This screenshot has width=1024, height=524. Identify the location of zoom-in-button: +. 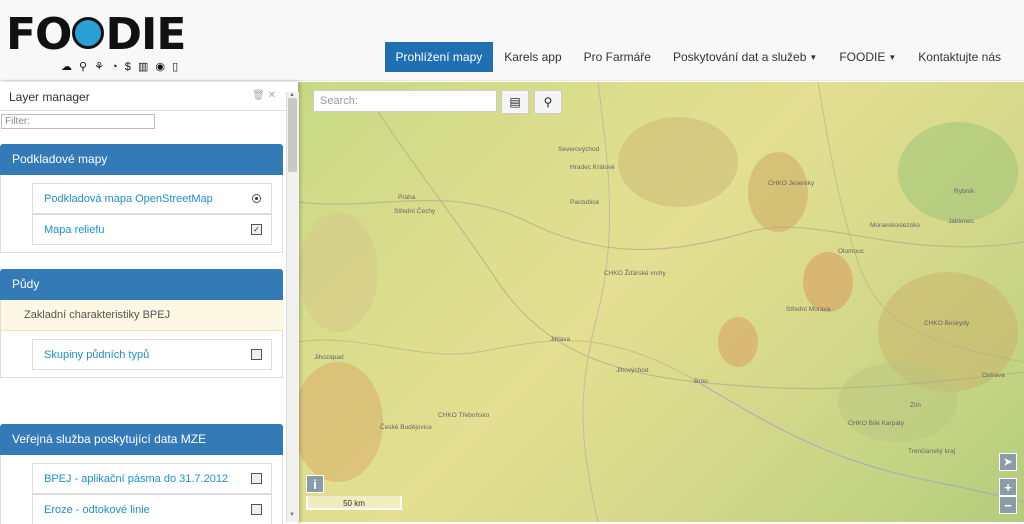
(1008, 487).